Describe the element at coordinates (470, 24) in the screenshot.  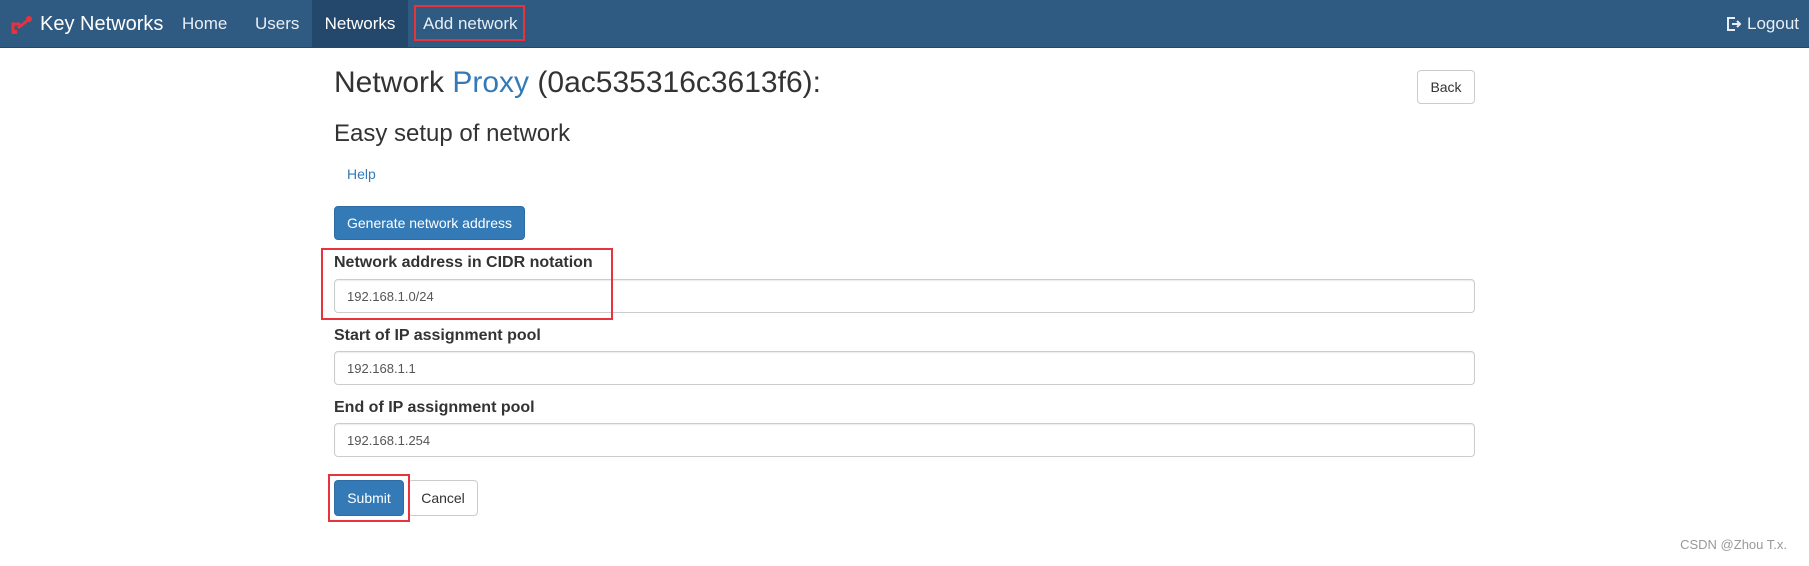
I see `nav-add-network: Add network` at that location.